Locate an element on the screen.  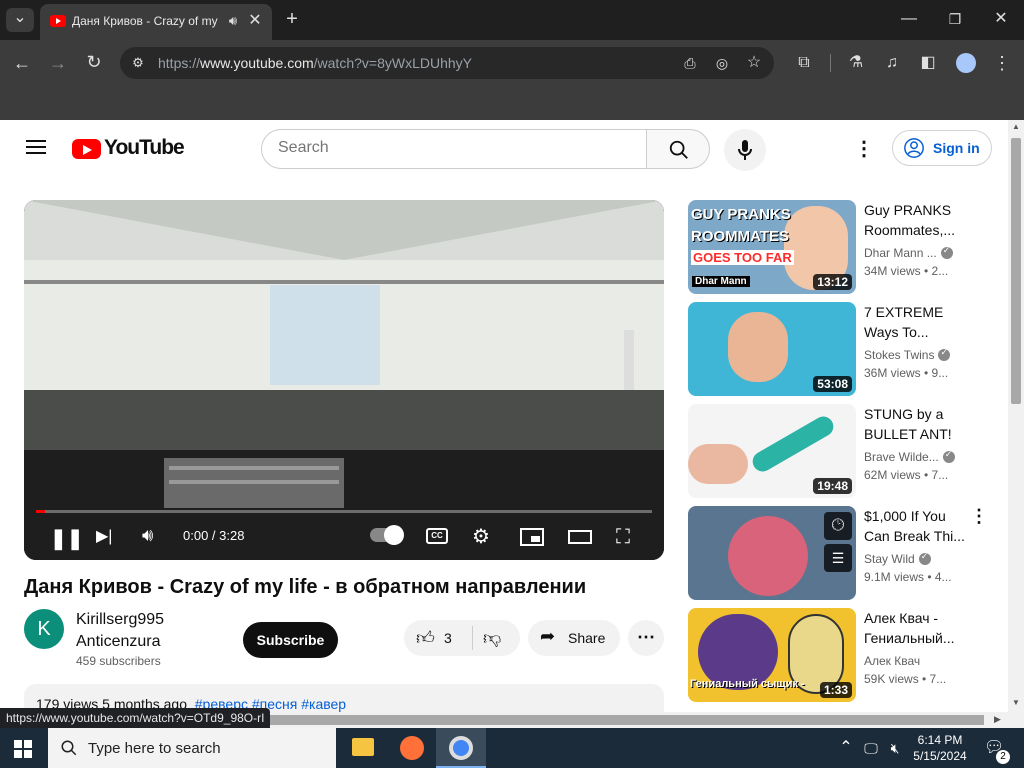
settings-gear-icon: ⚙ is located at coordinates (481, 536).